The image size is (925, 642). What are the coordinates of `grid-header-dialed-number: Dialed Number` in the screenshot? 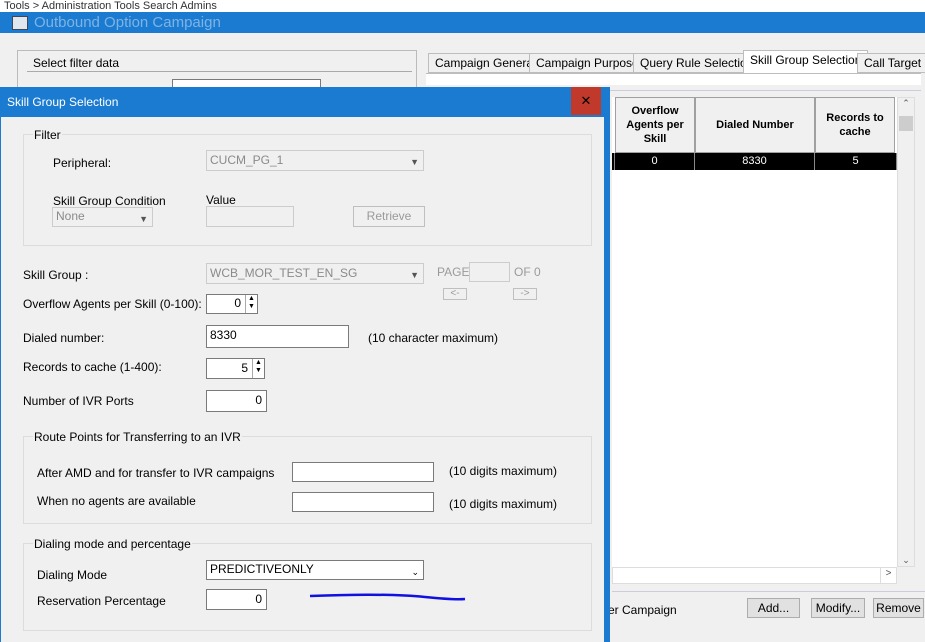 It's located at (755, 125).